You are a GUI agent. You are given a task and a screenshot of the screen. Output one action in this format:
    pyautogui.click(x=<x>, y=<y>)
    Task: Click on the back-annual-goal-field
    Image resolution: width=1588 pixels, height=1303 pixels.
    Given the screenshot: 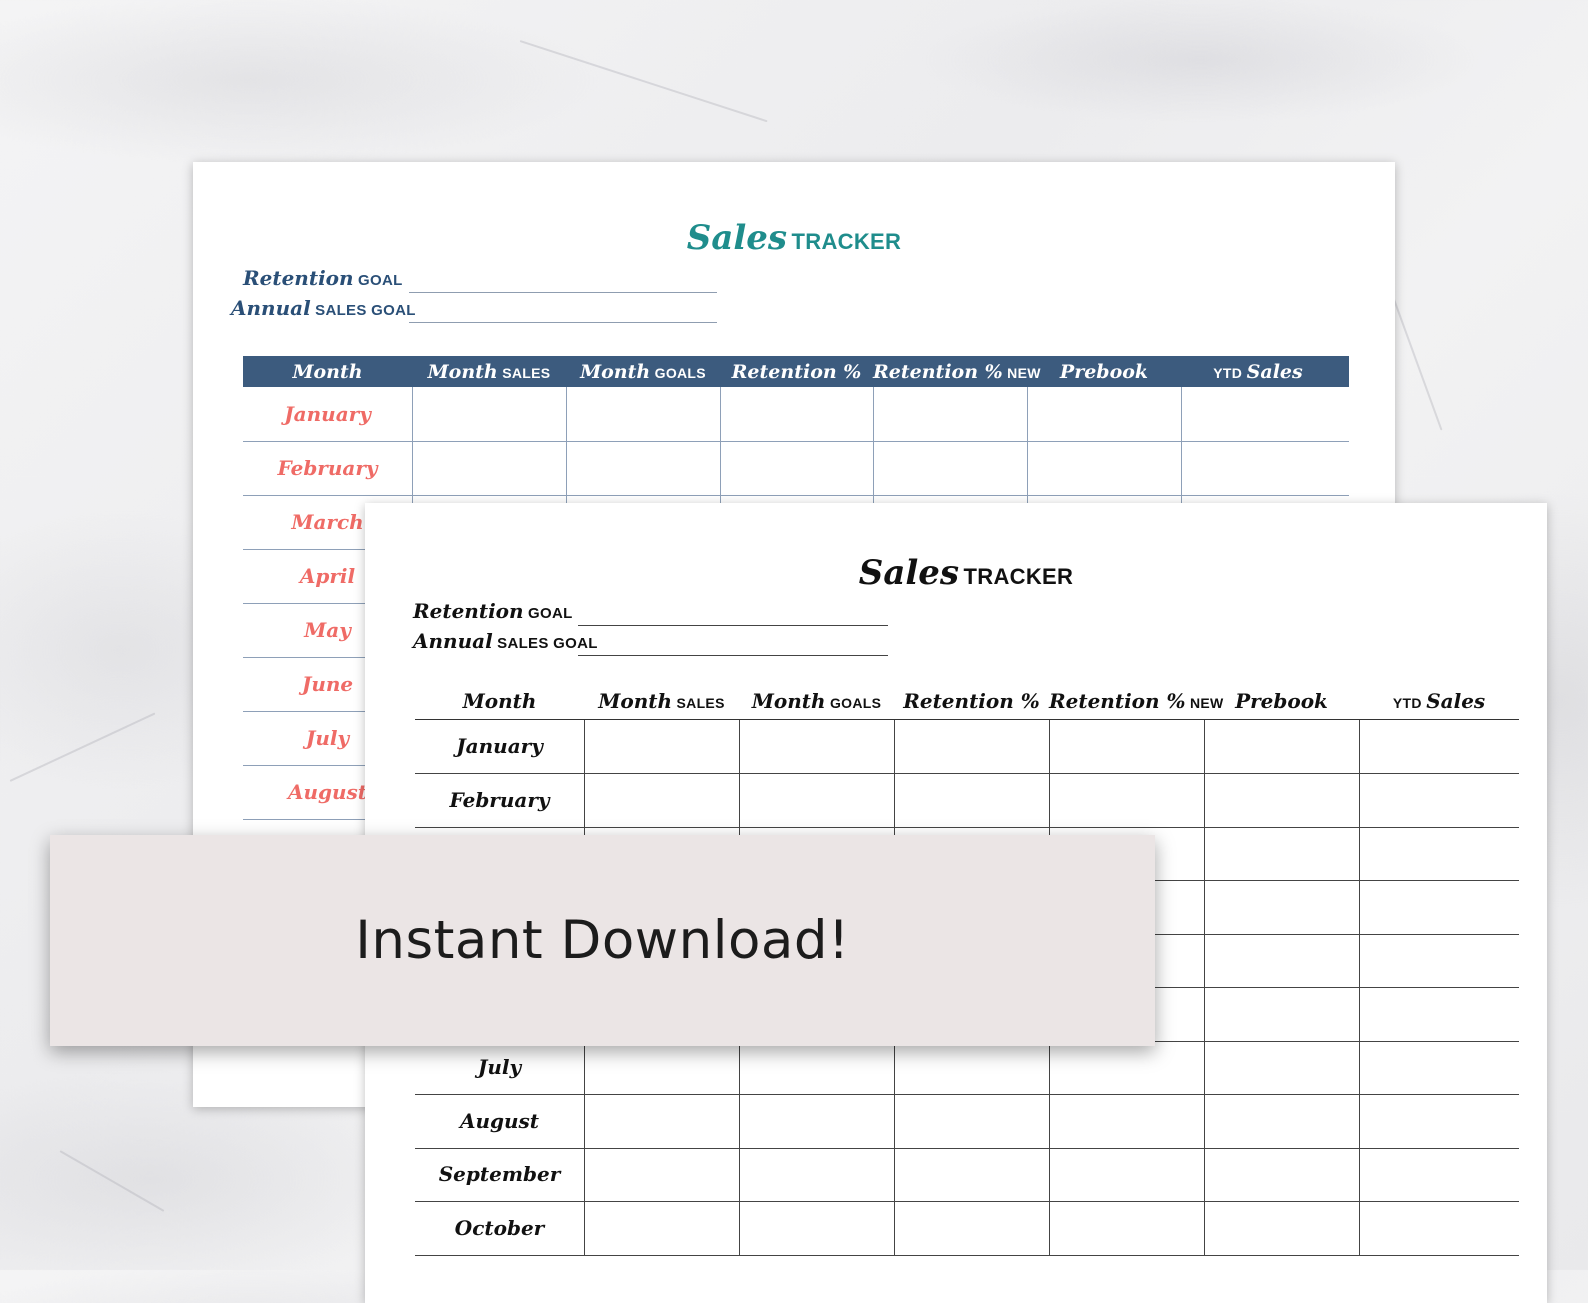 What is the action you would take?
    pyautogui.click(x=563, y=322)
    